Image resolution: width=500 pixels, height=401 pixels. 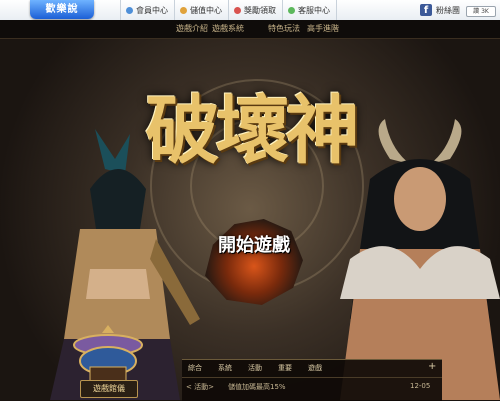 What do you see at coordinates (481, 11) in the screenshot?
I see `facebook-like-button: 讚 3K` at bounding box center [481, 11].